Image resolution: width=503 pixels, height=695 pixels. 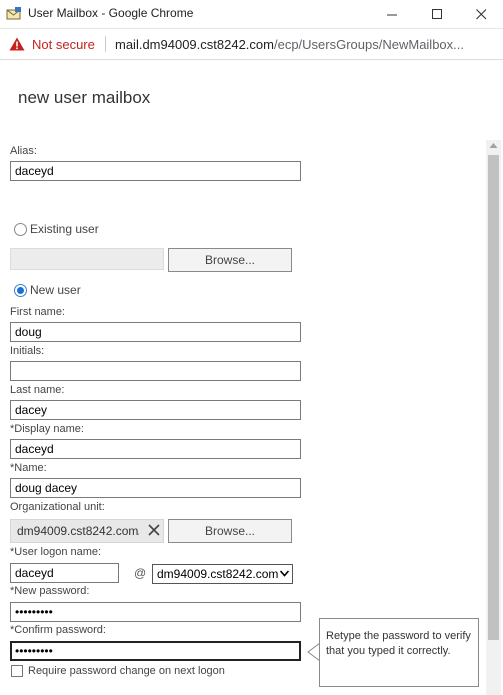 I want to click on user-logon-name-label: *User logon name:, so click(x=56, y=552).